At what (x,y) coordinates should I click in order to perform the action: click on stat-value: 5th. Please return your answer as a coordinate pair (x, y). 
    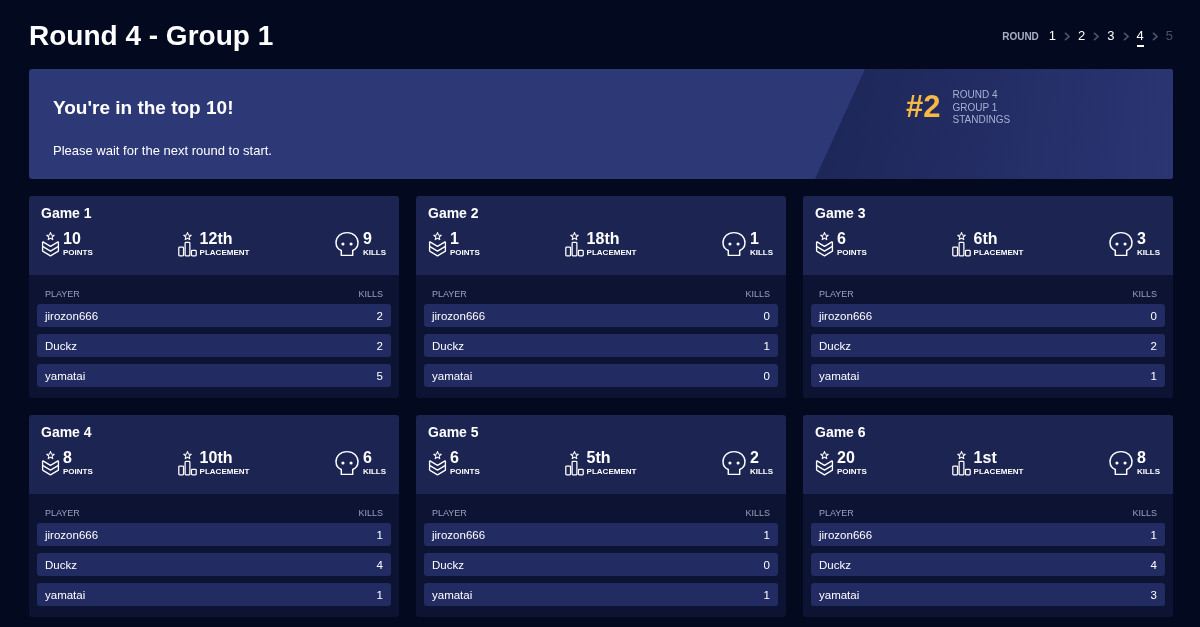
    Looking at the image, I should click on (599, 458).